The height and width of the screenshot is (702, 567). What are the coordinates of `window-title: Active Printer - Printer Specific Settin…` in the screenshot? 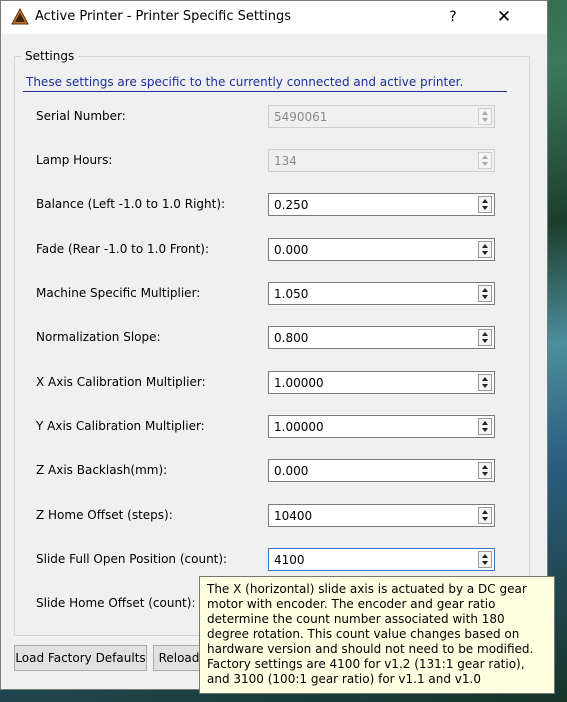 It's located at (163, 16).